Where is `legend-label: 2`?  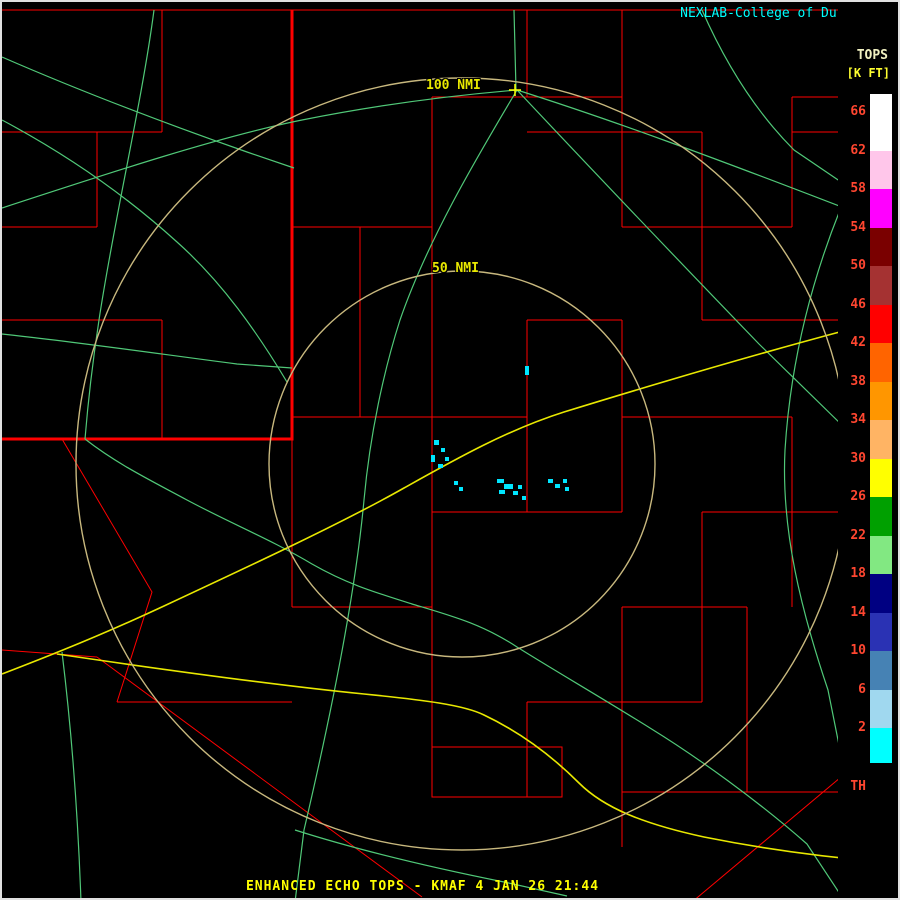
legend-label: 2 is located at coordinates (862, 727).